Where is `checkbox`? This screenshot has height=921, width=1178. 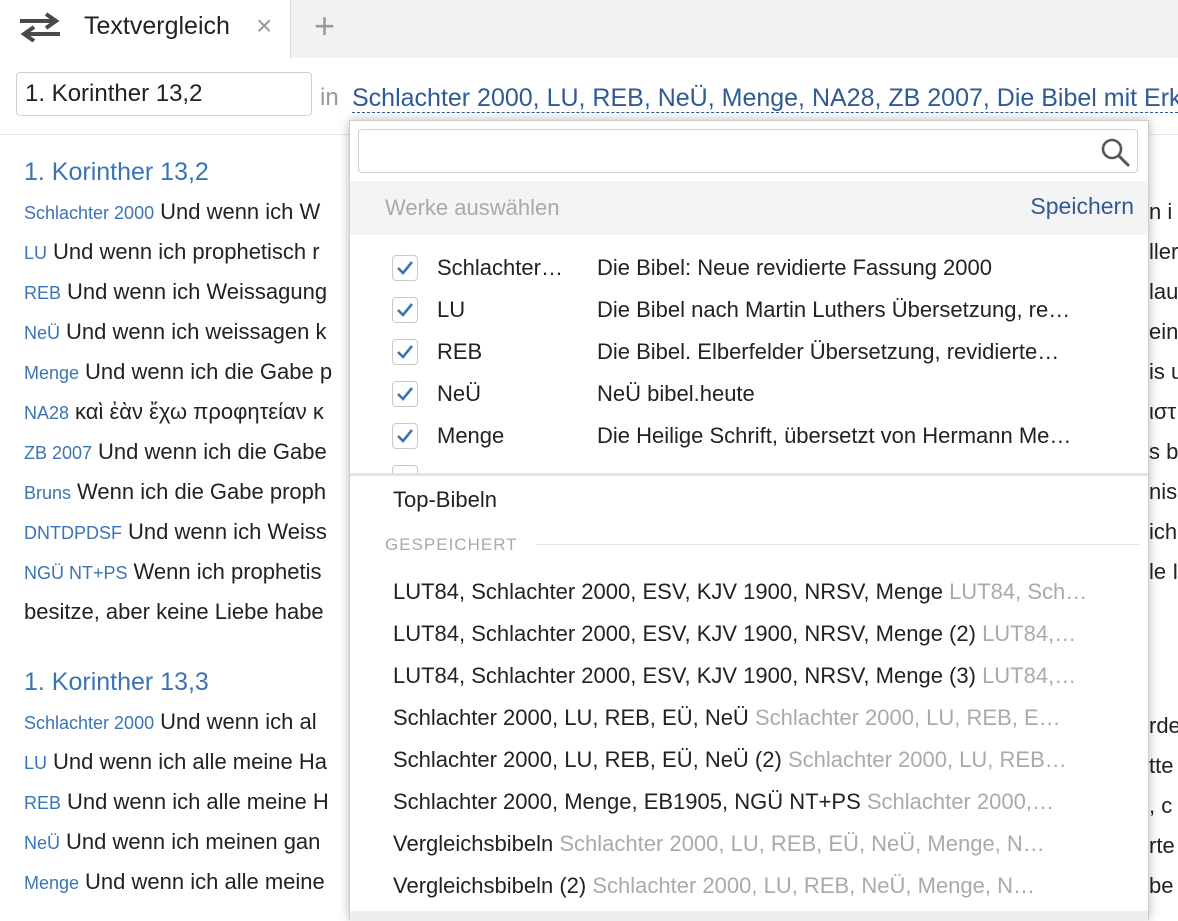
checkbox is located at coordinates (405, 469).